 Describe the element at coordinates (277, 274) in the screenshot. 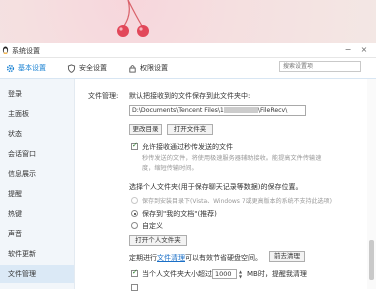

I see `size-suffix: MB时，提醒我清理` at that location.